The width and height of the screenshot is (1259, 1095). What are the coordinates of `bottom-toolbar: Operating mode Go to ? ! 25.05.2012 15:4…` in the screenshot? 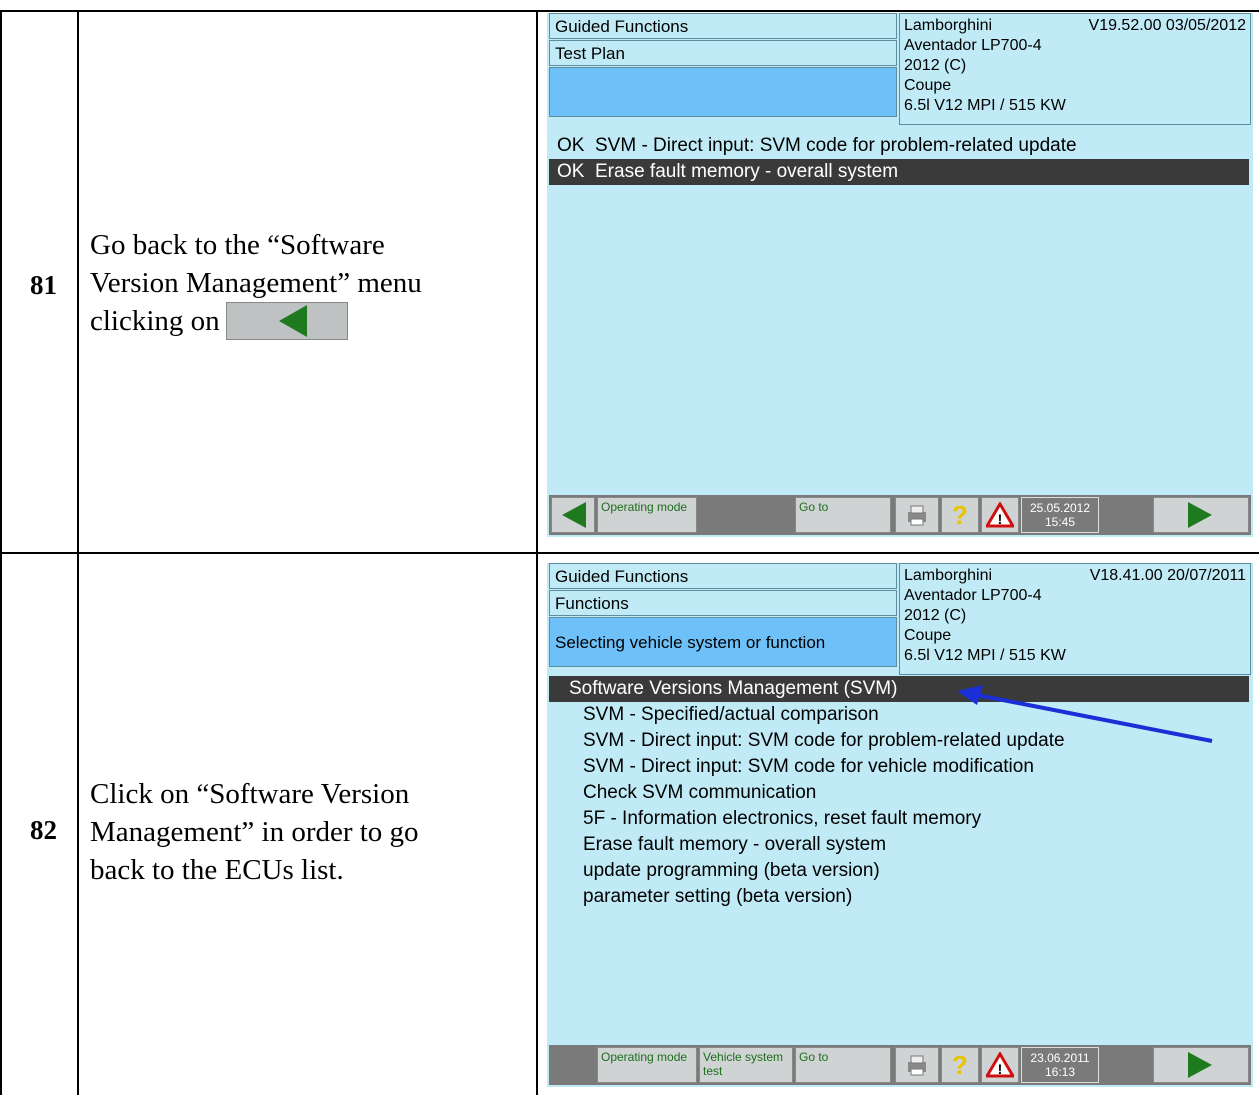 It's located at (900, 515).